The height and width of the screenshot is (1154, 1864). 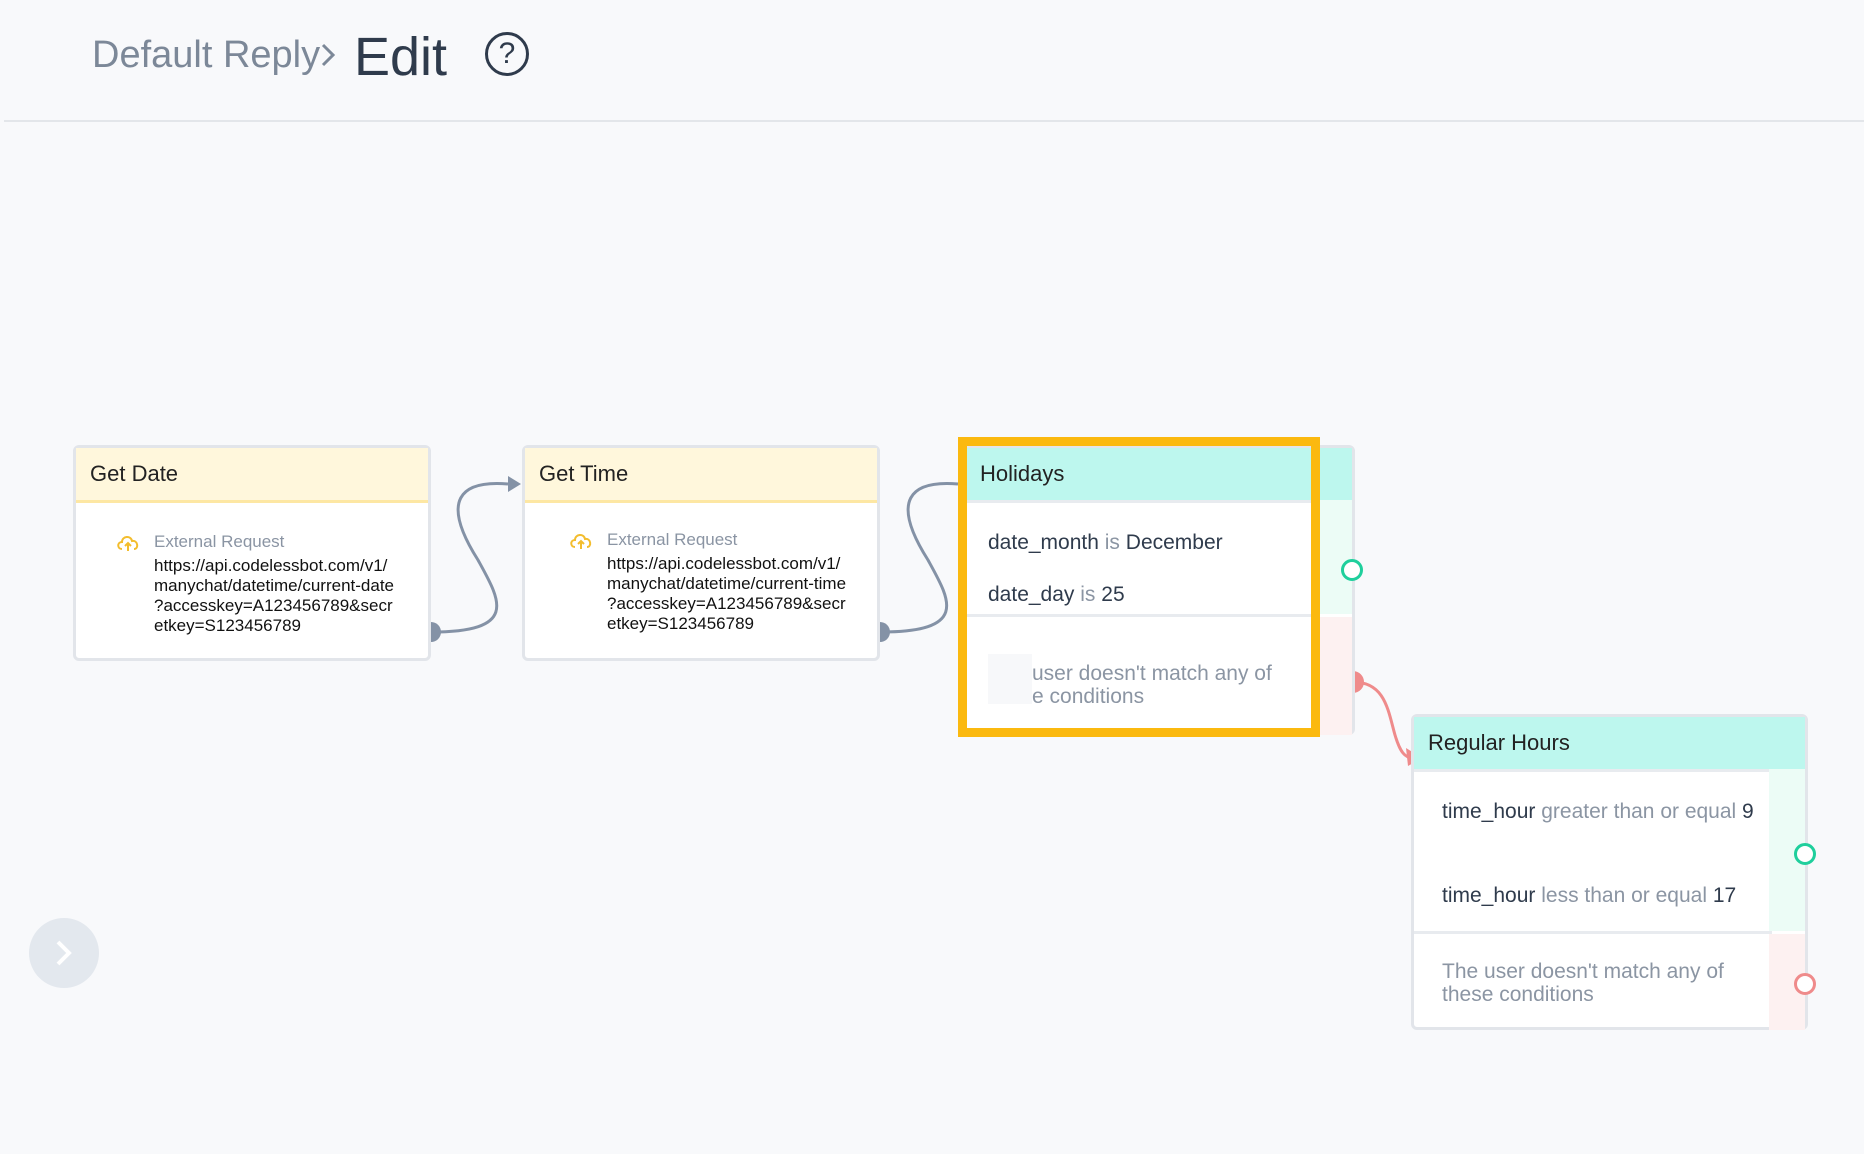 What do you see at coordinates (1139, 587) in the screenshot?
I see `highlight-box` at bounding box center [1139, 587].